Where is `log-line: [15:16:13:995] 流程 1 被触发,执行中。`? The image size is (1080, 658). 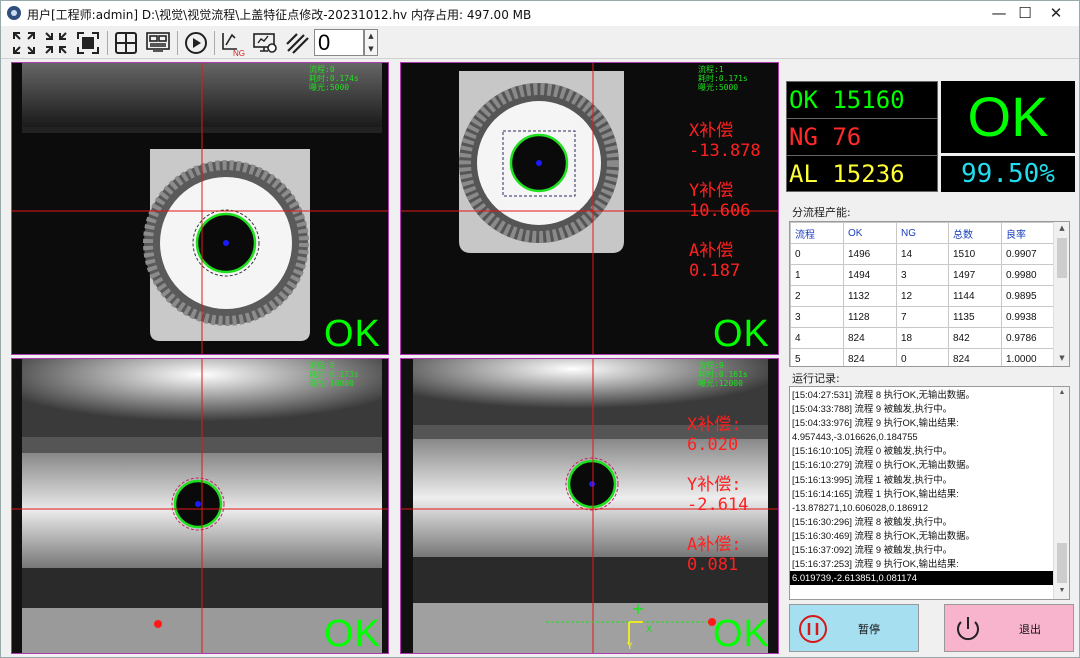 log-line: [15:16:13:995] 流程 1 被触发,执行中。 is located at coordinates (929, 480).